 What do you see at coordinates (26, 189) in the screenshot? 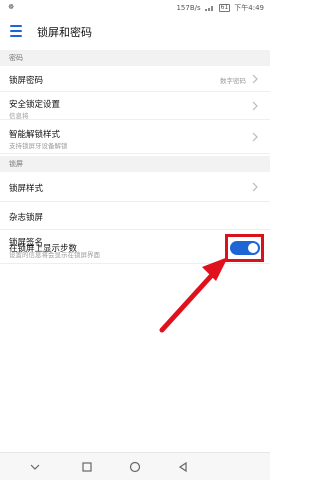
I see `row-title: 锁屏样式` at bounding box center [26, 189].